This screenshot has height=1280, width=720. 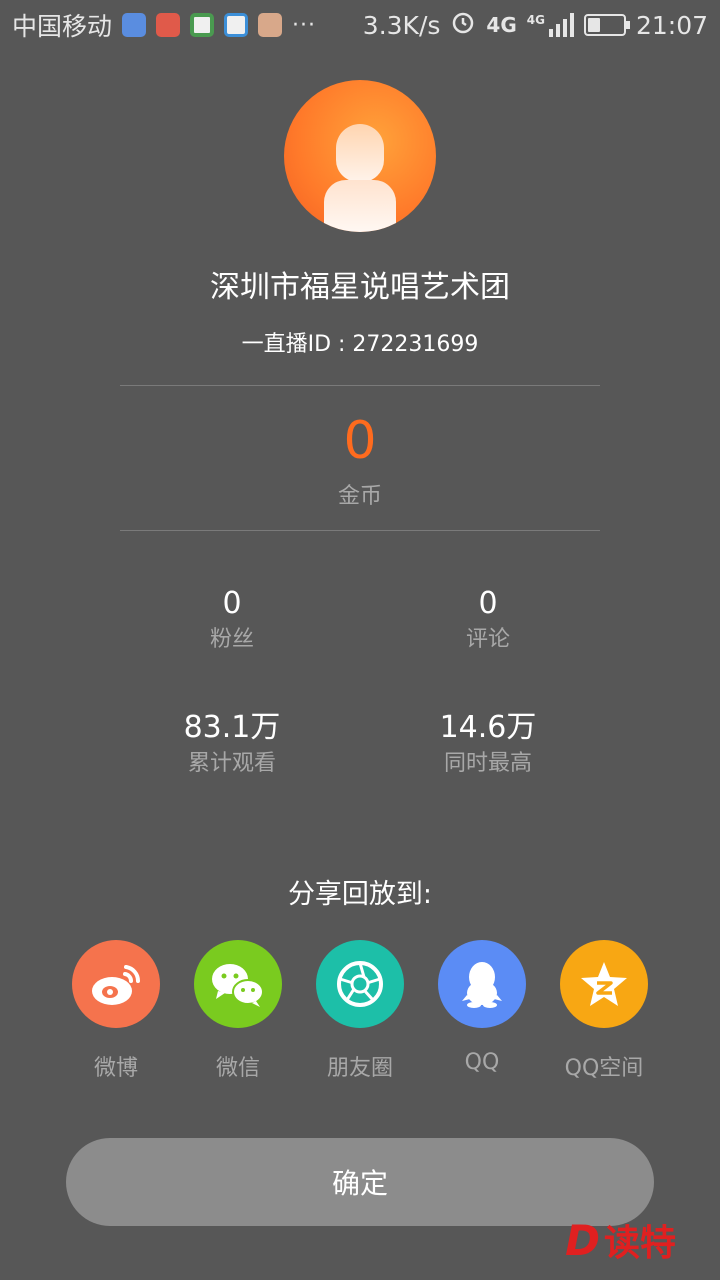 I want to click on moments-icon, so click(x=360, y=984).